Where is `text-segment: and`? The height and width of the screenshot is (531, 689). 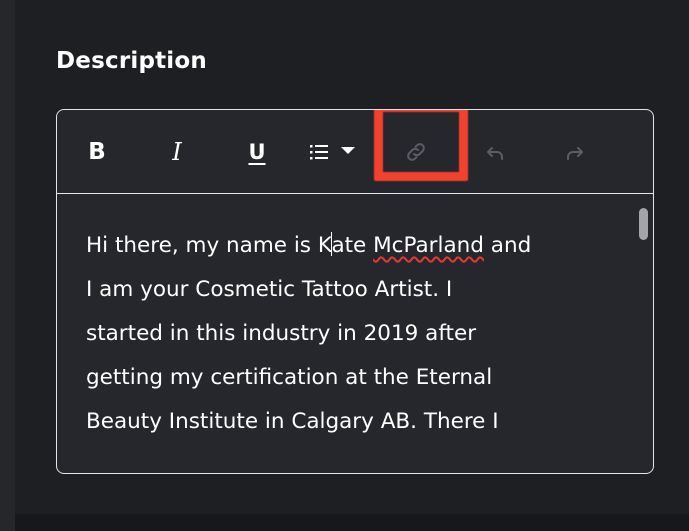
text-segment: and is located at coordinates (507, 245).